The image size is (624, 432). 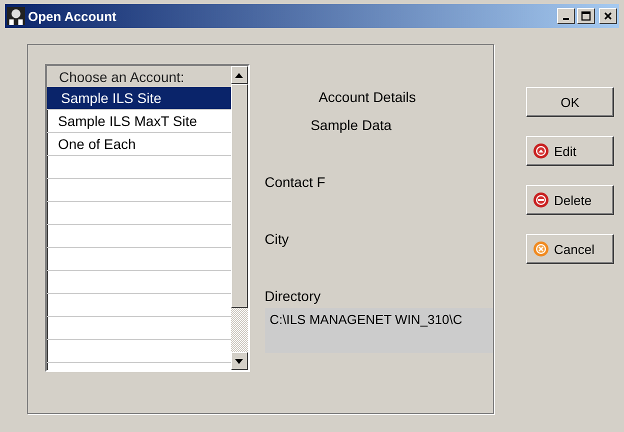 I want to click on minimize-icon, so click(x=566, y=19).